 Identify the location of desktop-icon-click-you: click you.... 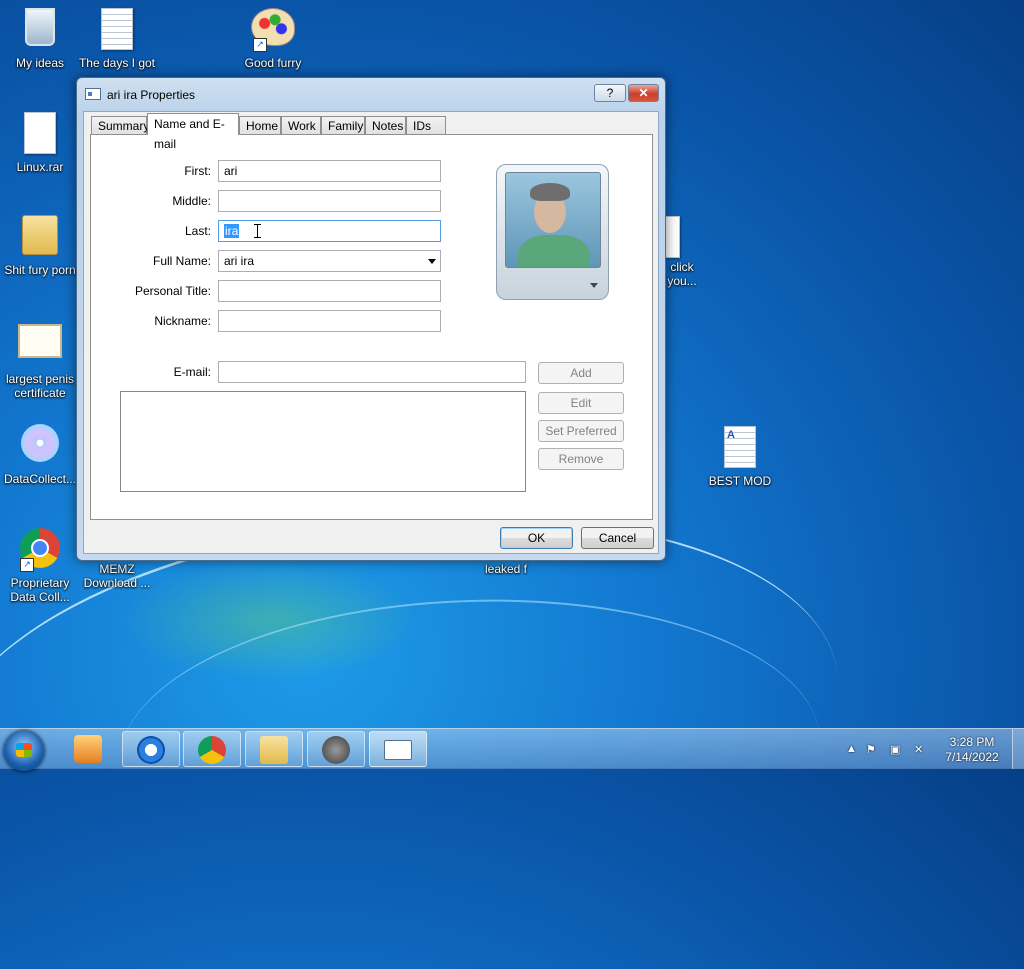
(682, 252).